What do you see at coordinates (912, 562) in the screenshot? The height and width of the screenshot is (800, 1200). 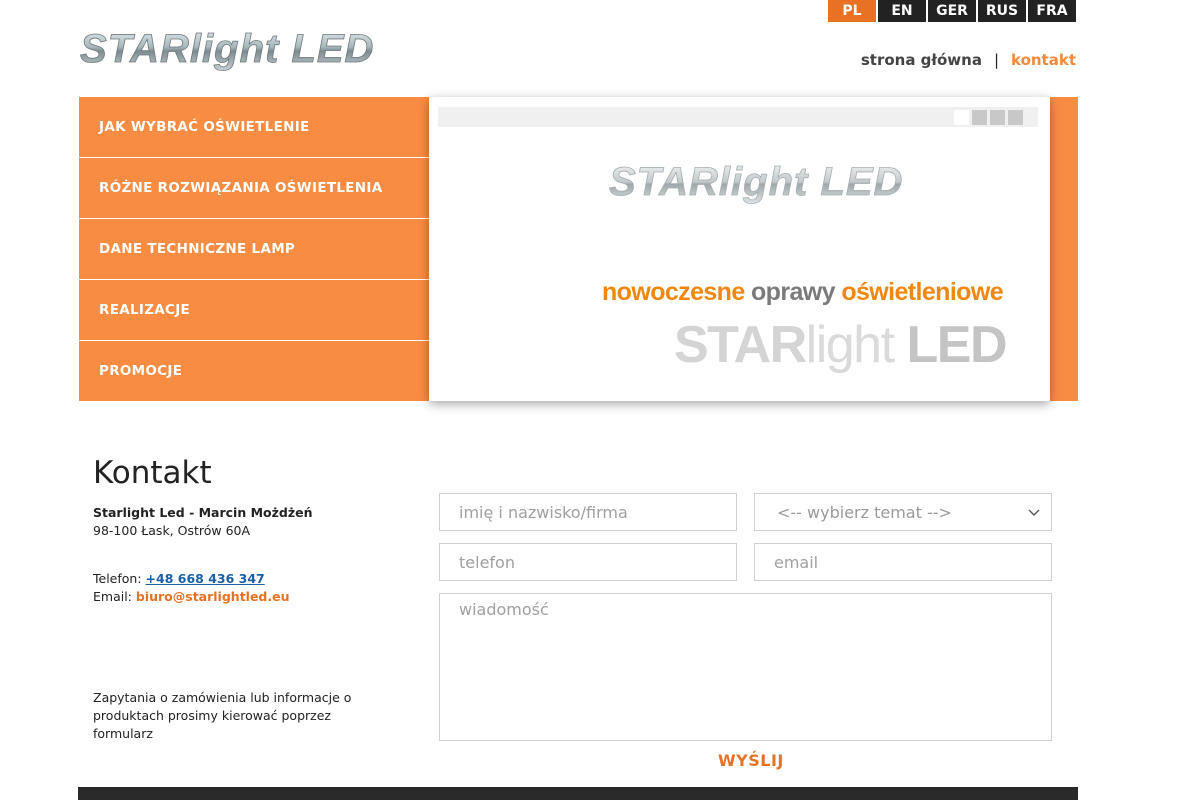 I see `email-input` at bounding box center [912, 562].